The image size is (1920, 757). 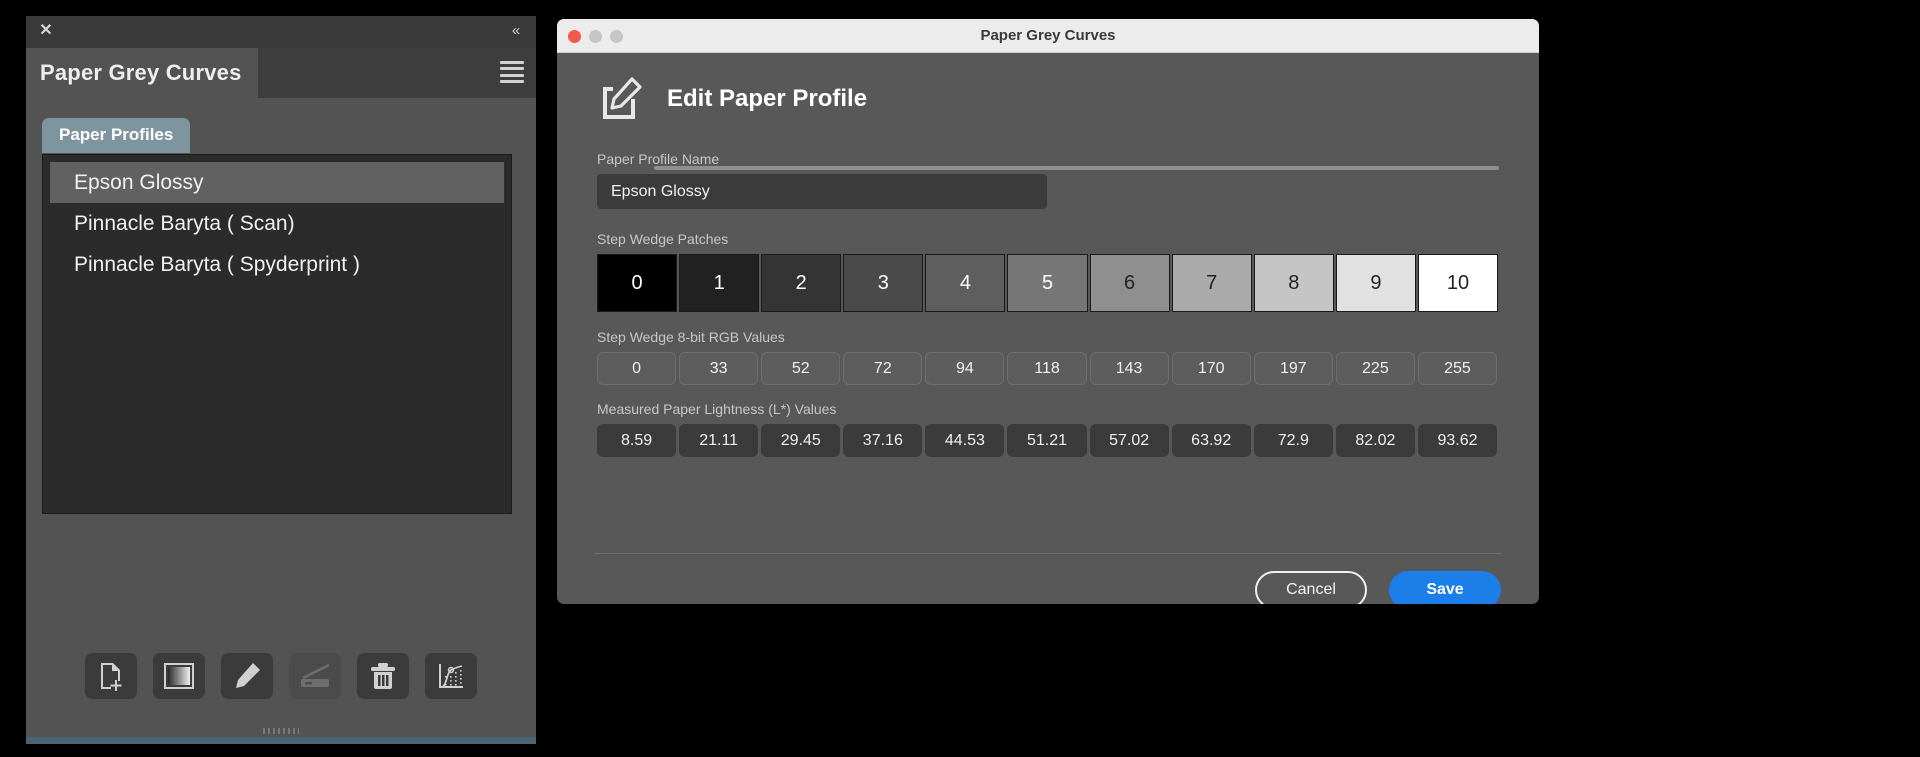 I want to click on step-wedge-patches-label: Step Wedge Patches, so click(x=663, y=239).